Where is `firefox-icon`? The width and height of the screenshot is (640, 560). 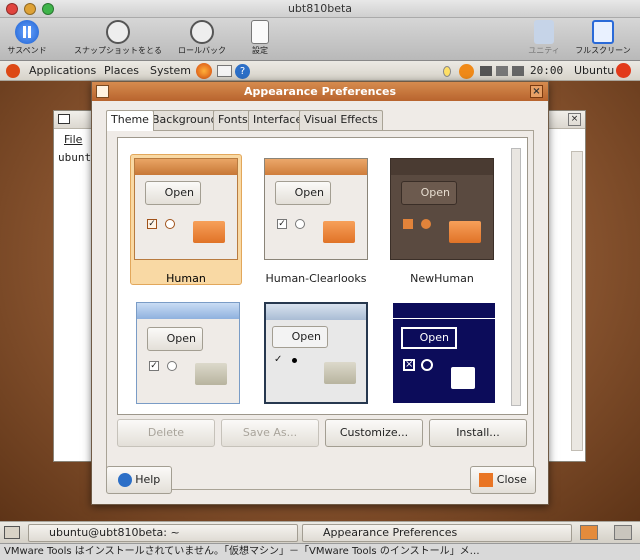 firefox-icon is located at coordinates (204, 71).